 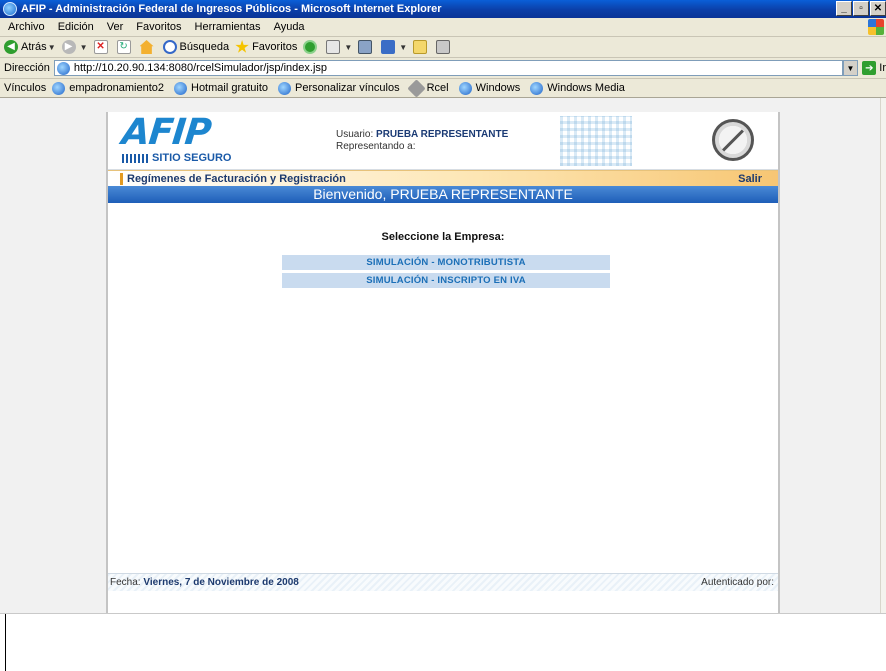 I want to click on maximize-button: ▫, so click(x=861, y=8).